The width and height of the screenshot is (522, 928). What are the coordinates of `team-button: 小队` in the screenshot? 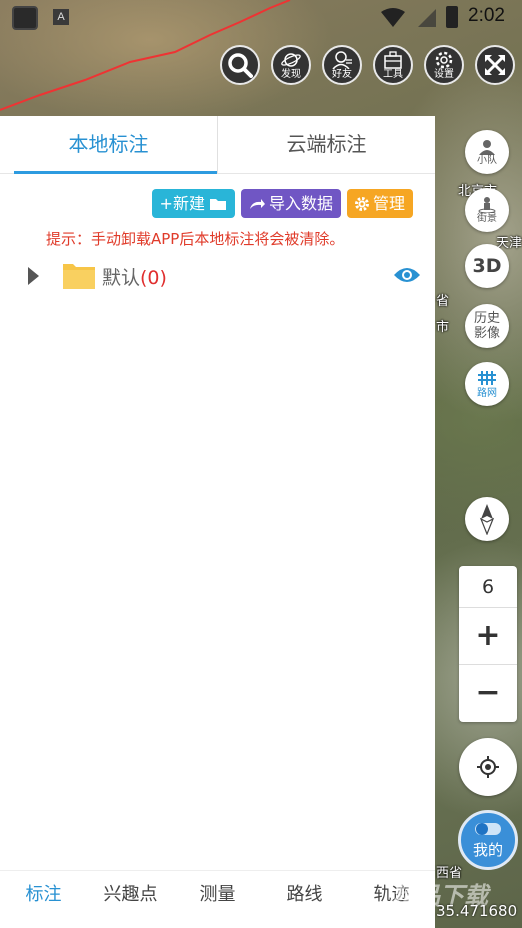 It's located at (487, 152).